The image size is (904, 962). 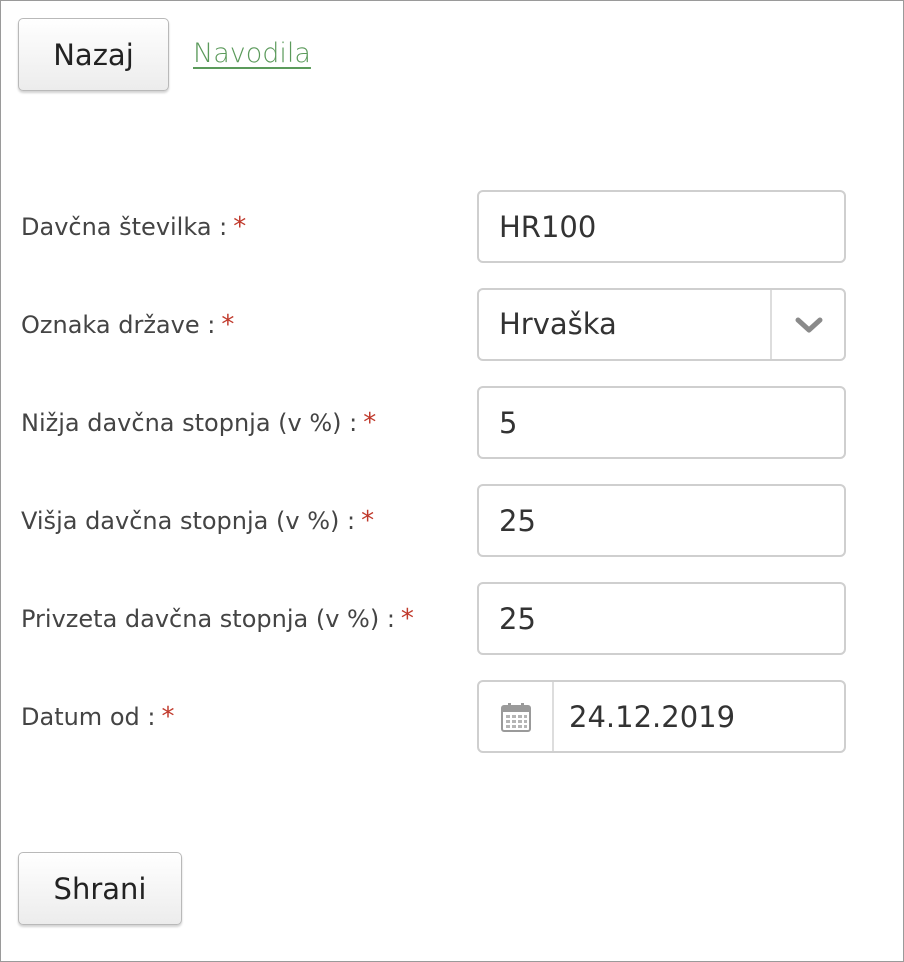 What do you see at coordinates (188, 521) in the screenshot?
I see `higher-rate-label-text: Višja davčna stopnja (v %) :` at bounding box center [188, 521].